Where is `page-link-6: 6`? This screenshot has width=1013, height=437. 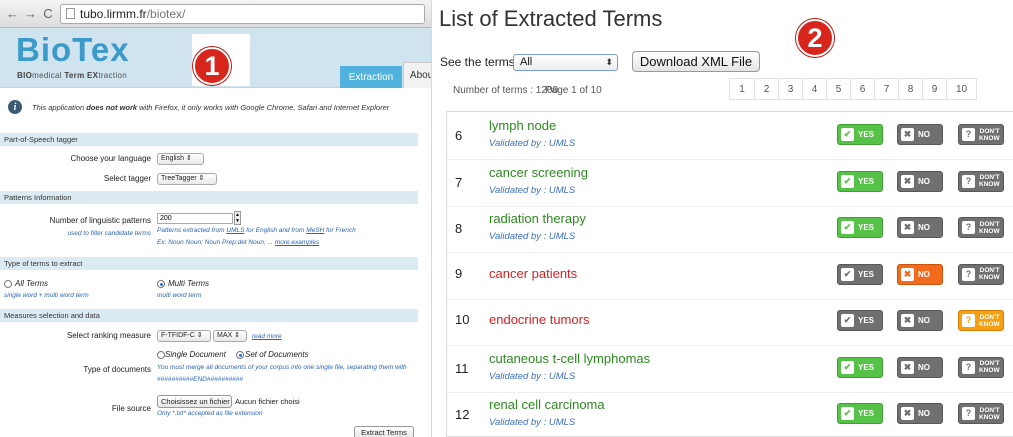 page-link-6: 6 is located at coordinates (863, 89).